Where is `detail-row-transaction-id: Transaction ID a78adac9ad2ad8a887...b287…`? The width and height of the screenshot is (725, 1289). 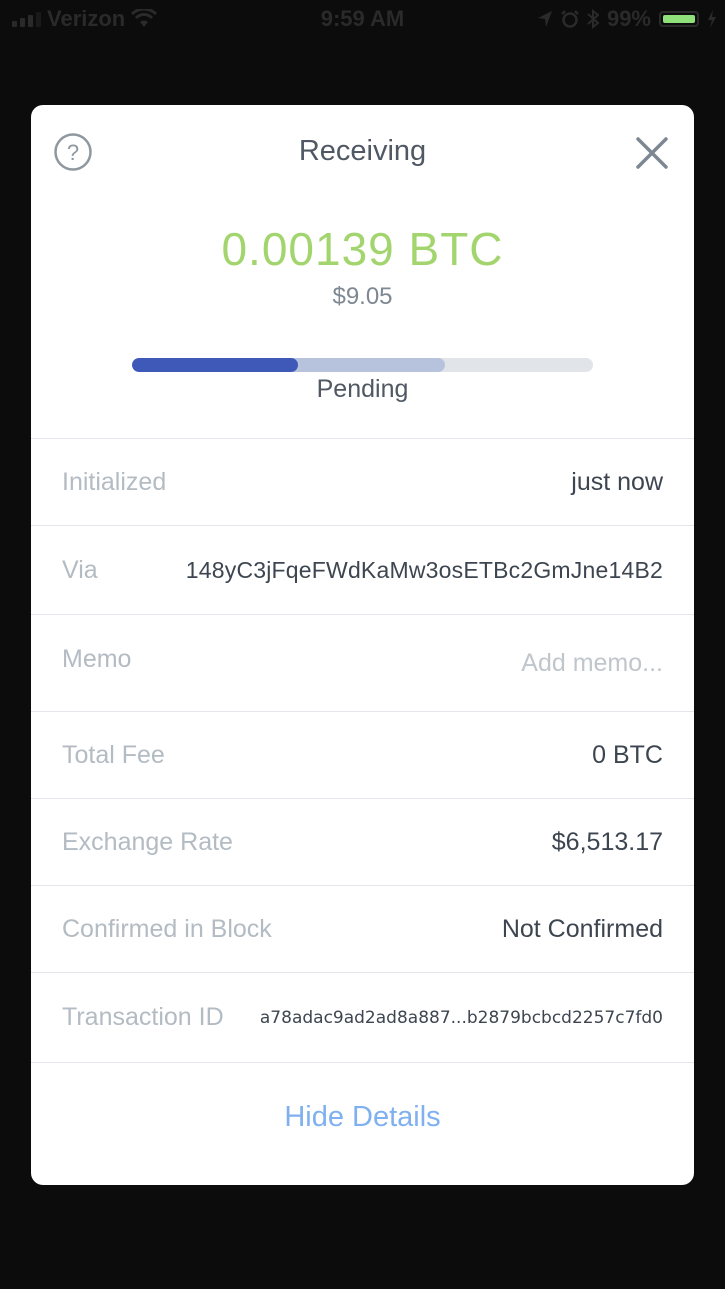 detail-row-transaction-id: Transaction ID a78adac9ad2ad8a887...b287… is located at coordinates (362, 1018).